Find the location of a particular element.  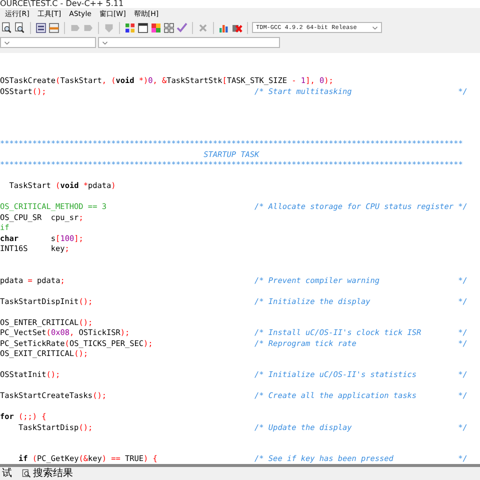

cross-icon is located at coordinates (203, 28).